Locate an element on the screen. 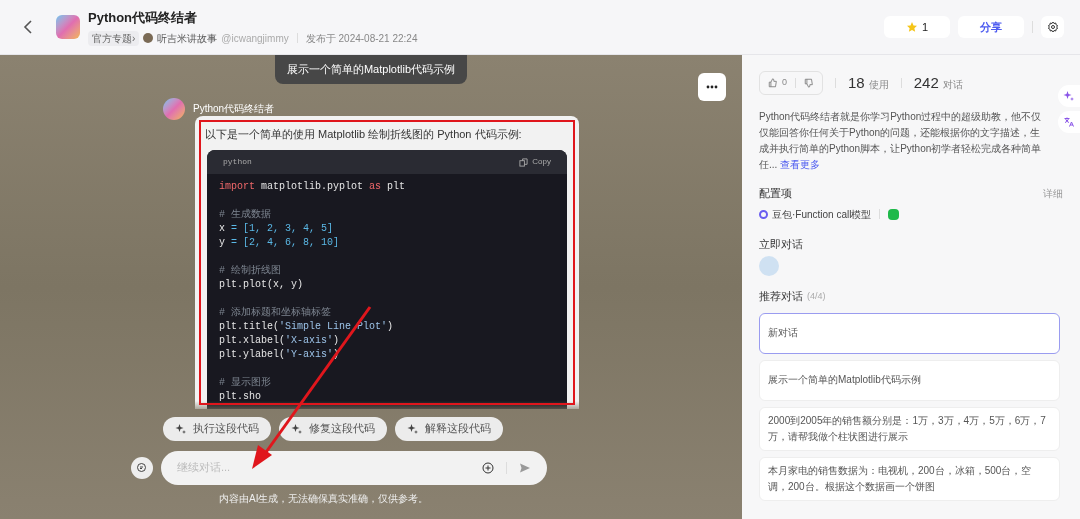 The width and height of the screenshot is (1080, 519). dislike-button is located at coordinates (809, 83).